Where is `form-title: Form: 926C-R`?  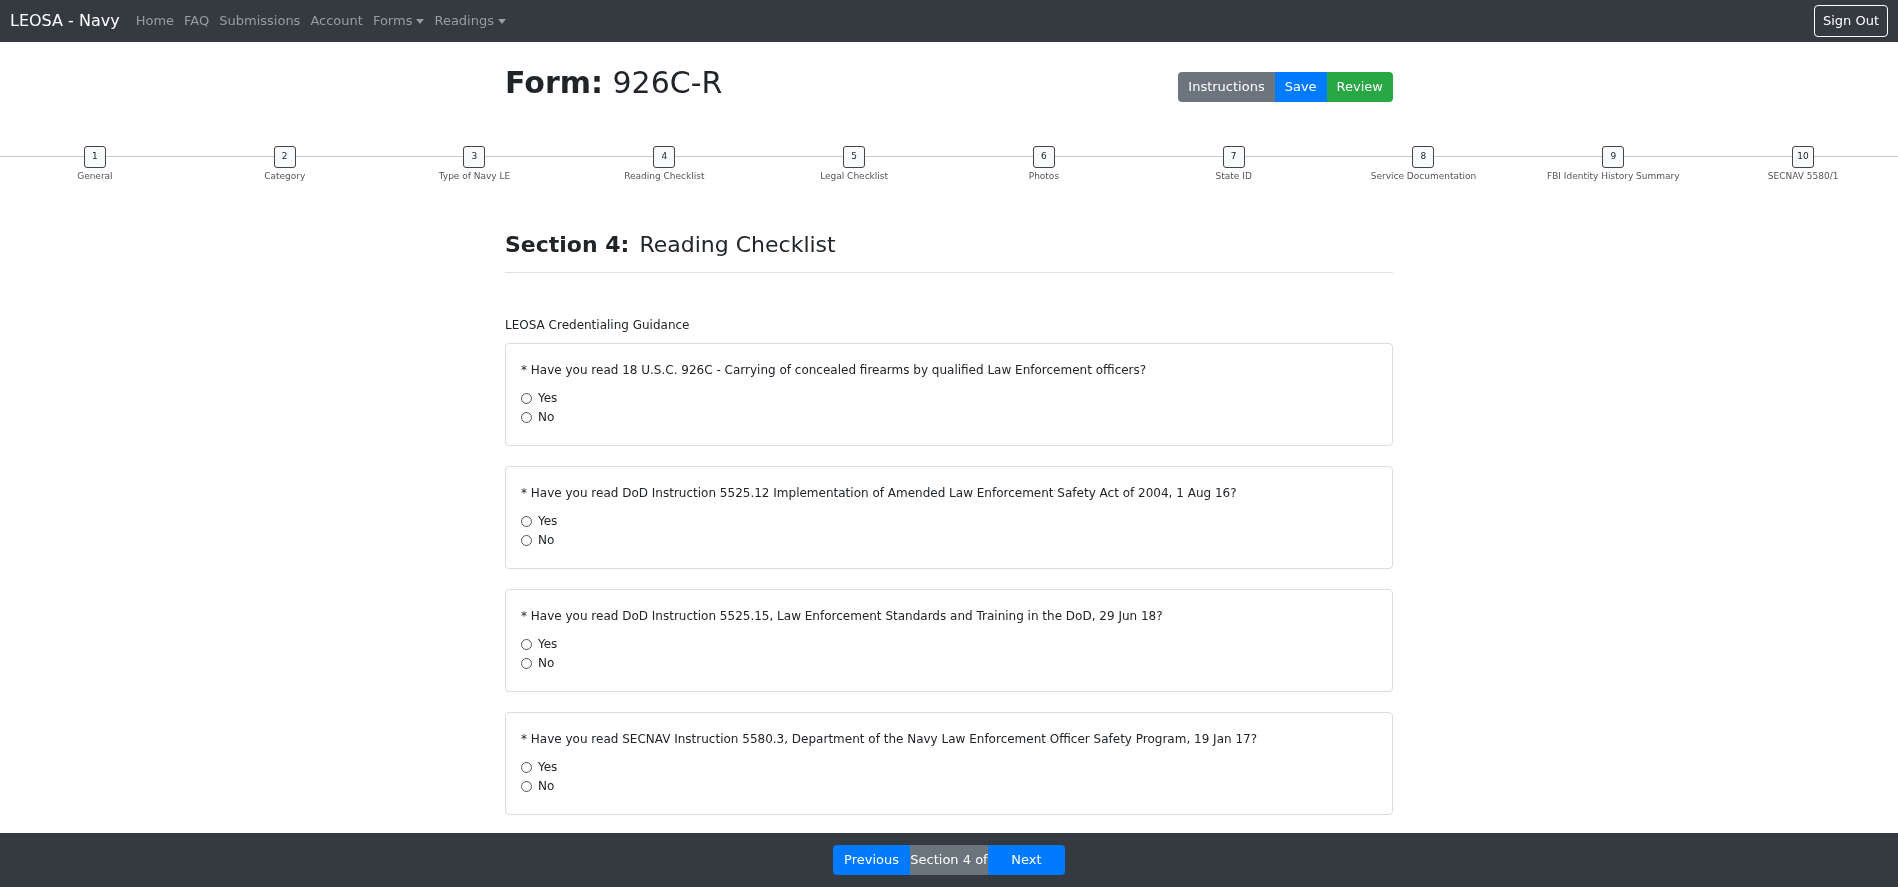
form-title: Form: 926C-R is located at coordinates (614, 83).